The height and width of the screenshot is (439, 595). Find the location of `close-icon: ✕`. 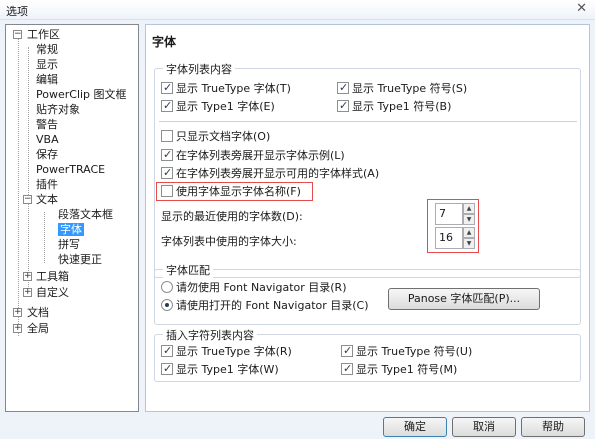

close-icon: ✕ is located at coordinates (581, 8).